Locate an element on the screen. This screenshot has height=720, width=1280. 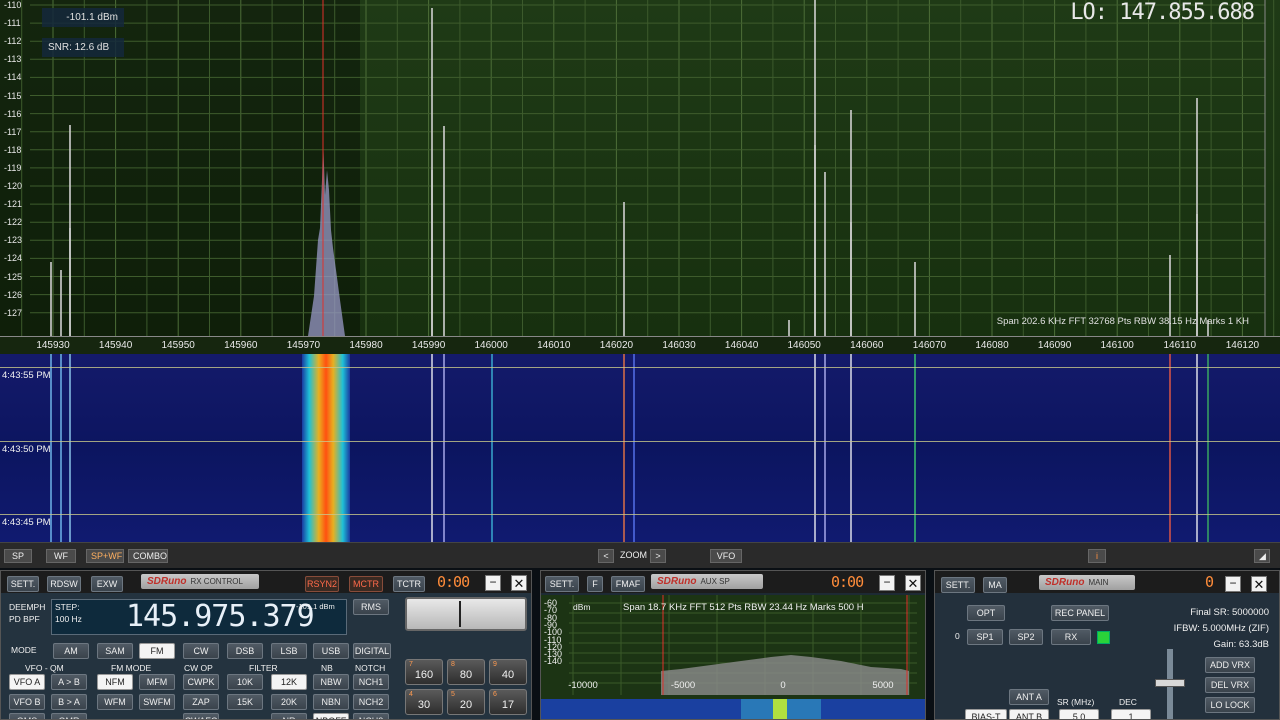
rsyn2-button: RSYN2 is located at coordinates (322, 584).